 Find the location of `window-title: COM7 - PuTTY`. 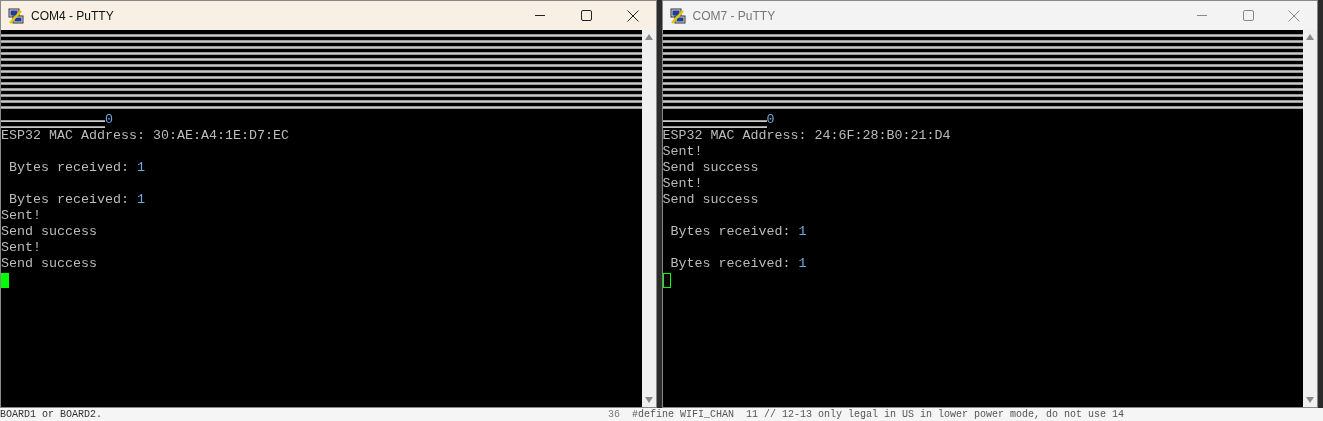

window-title: COM7 - PuTTY is located at coordinates (734, 15).